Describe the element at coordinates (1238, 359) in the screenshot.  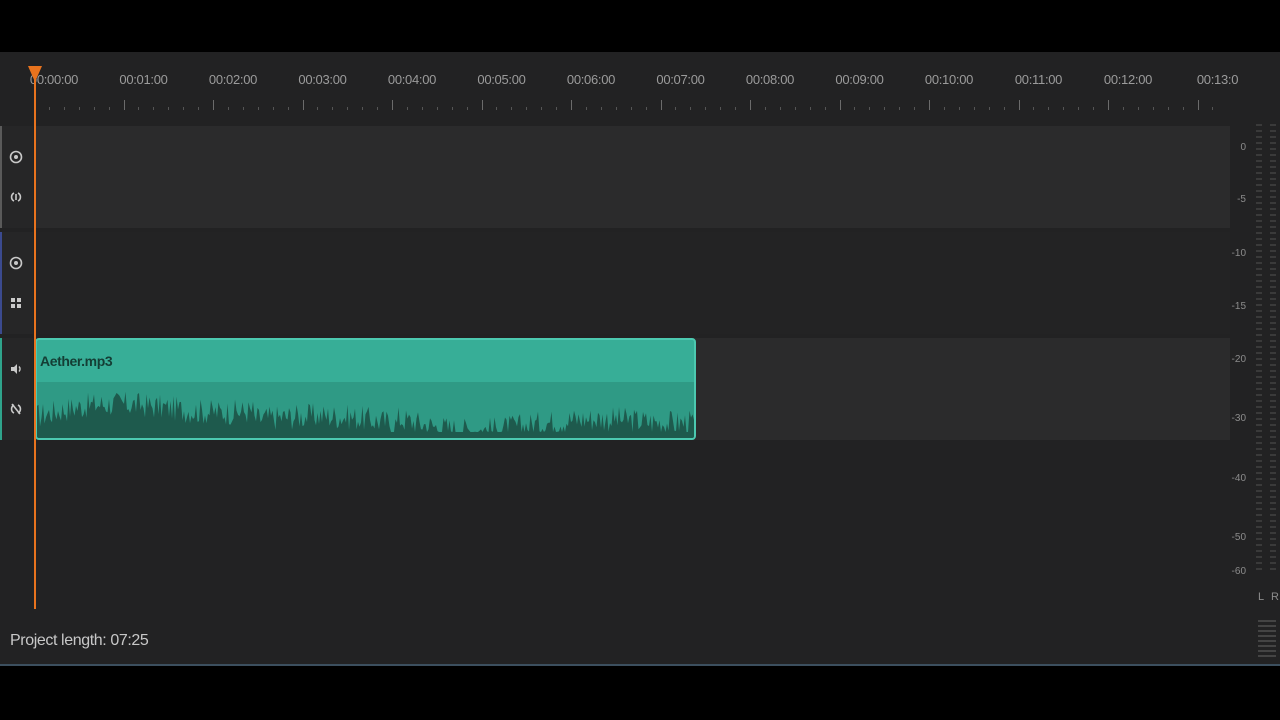
I see `meter-db-label: -20` at that location.